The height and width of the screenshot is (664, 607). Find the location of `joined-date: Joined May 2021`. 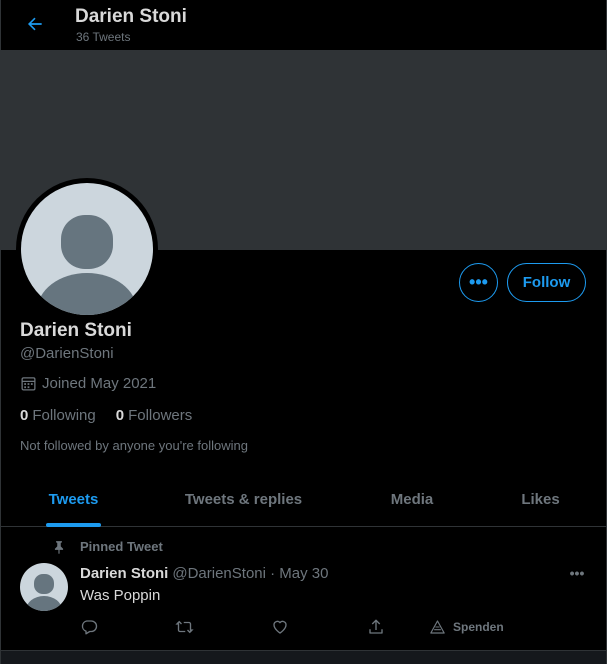

joined-date: Joined May 2021 is located at coordinates (88, 383).